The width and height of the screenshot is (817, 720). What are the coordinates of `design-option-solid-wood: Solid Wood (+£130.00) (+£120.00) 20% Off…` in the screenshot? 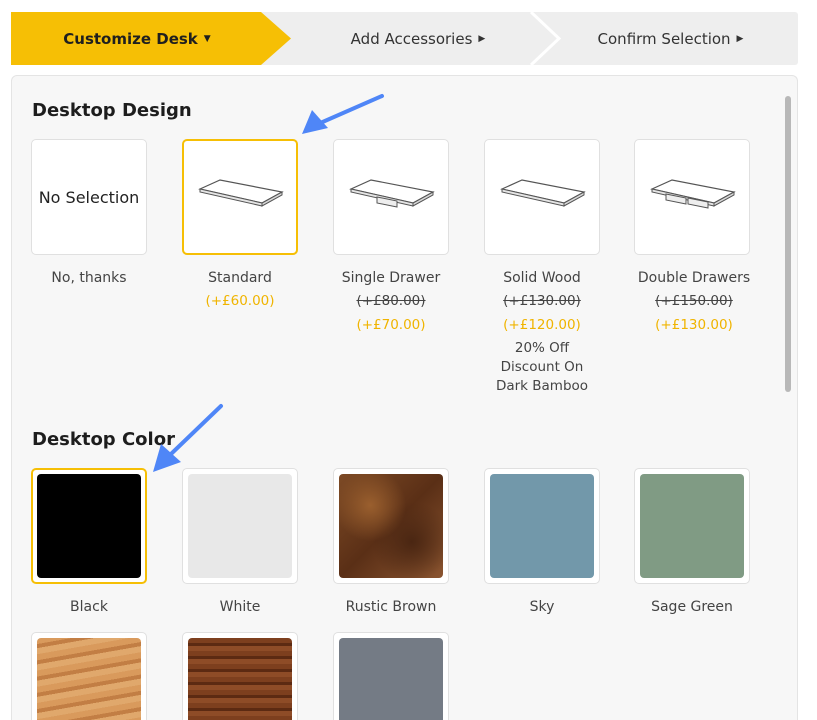 It's located at (542, 267).